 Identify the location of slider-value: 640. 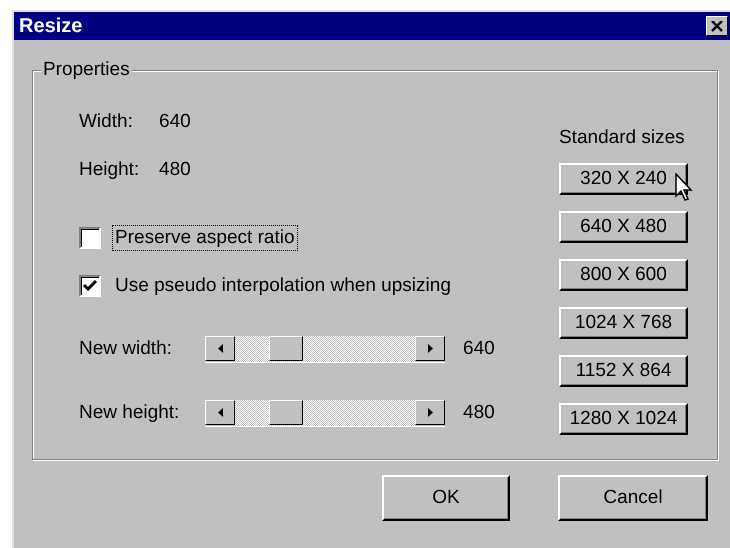
(479, 349).